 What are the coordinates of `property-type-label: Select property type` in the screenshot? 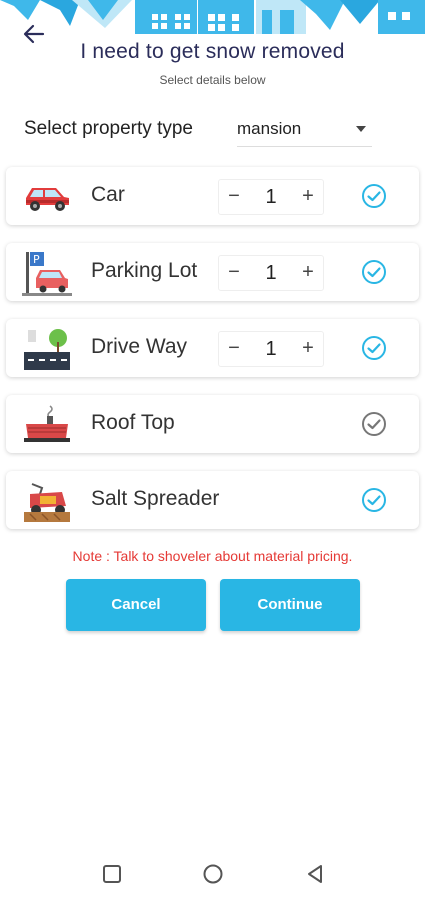 It's located at (108, 128).